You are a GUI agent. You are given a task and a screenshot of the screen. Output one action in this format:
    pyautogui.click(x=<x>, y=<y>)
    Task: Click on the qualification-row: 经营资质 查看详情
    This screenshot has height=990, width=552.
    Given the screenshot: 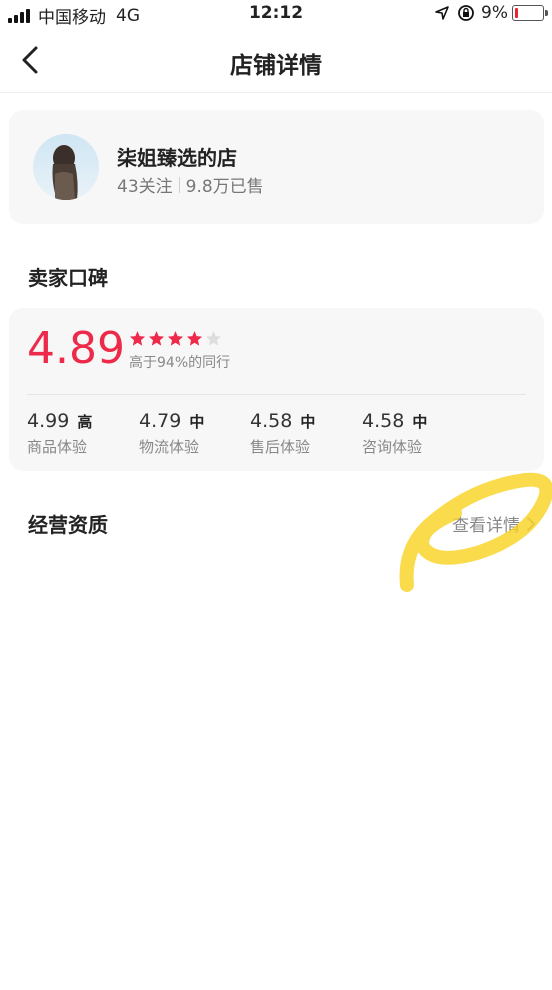 What is the action you would take?
    pyautogui.click(x=276, y=523)
    